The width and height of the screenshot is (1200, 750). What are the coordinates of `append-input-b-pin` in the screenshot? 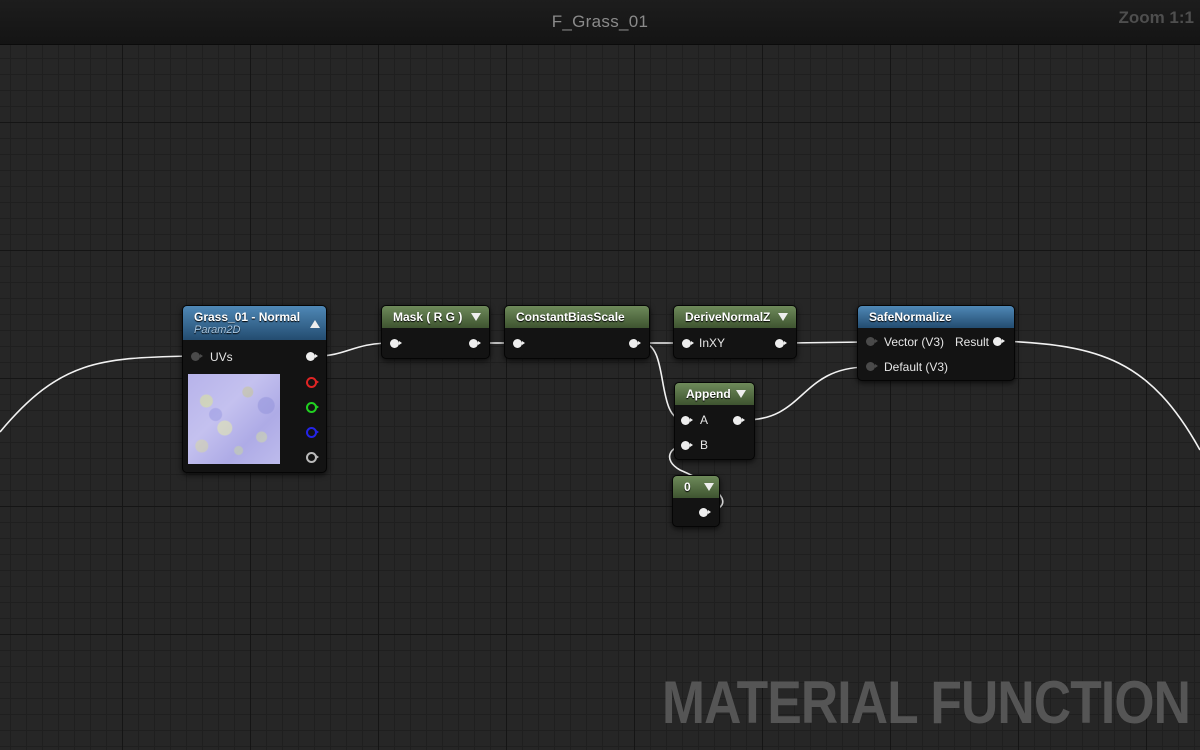 It's located at (687, 445).